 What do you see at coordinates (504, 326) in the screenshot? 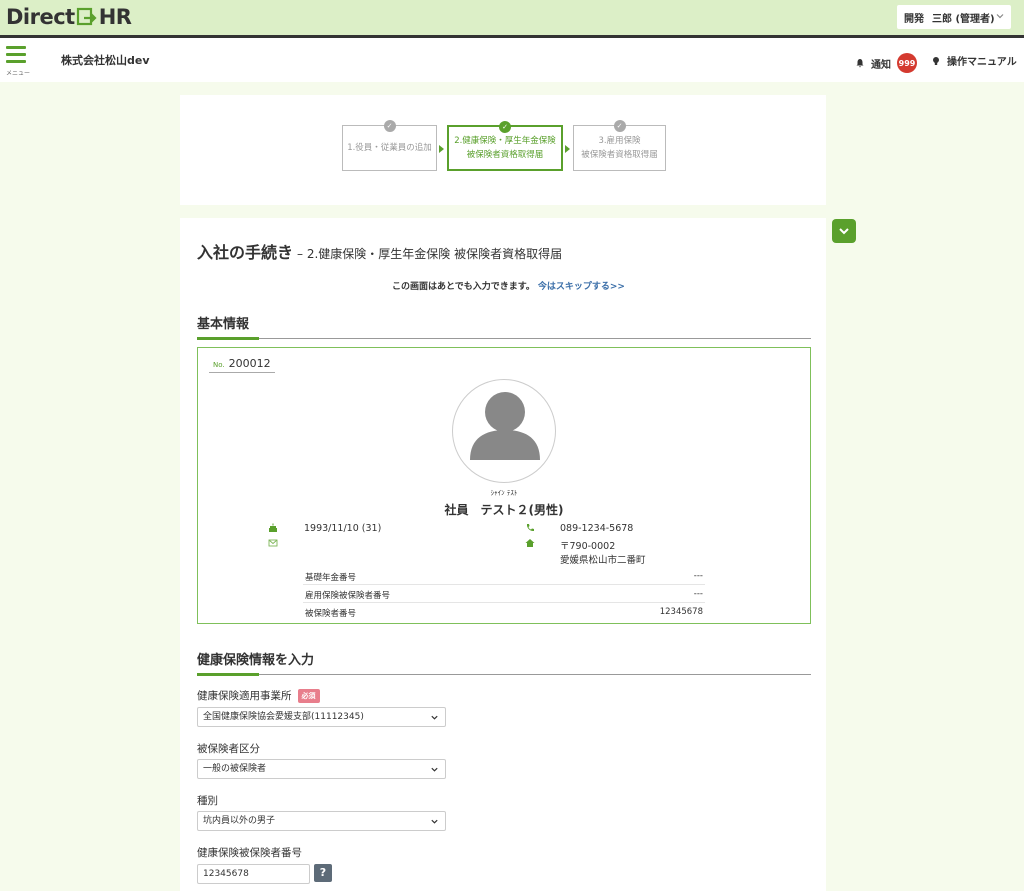
I see `section-basic-info: 基本情報` at bounding box center [504, 326].